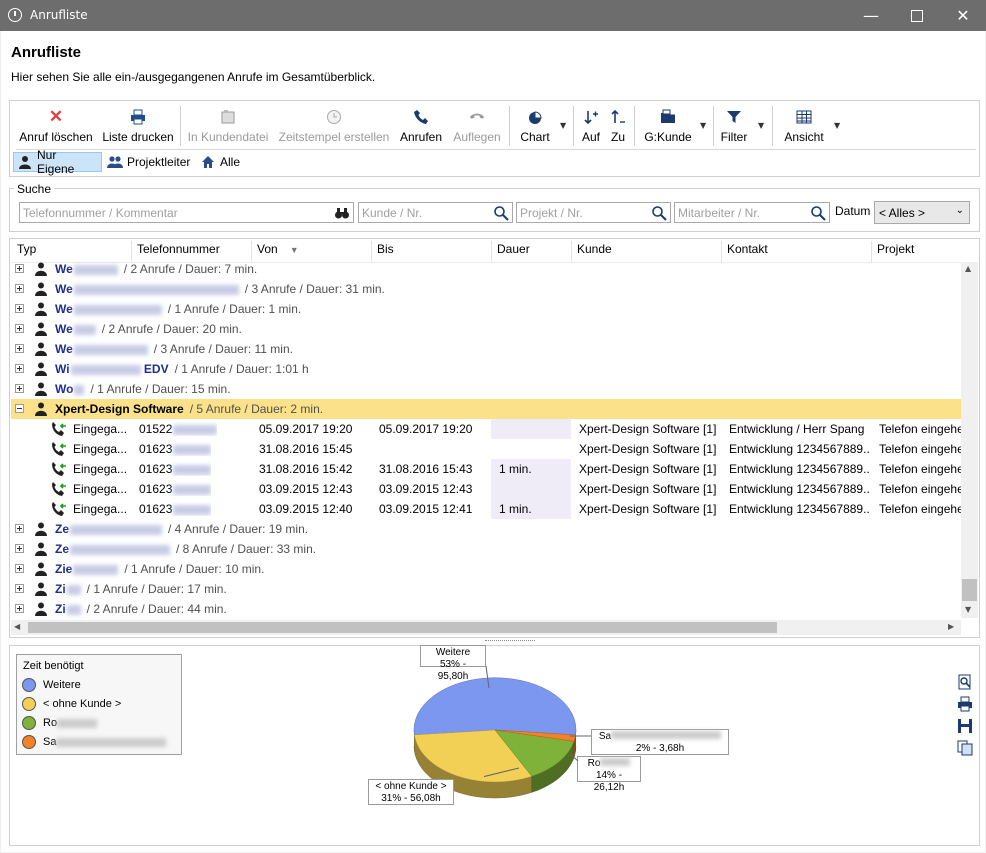  What do you see at coordinates (618, 126) in the screenshot?
I see `sort-descending-button: Zu` at bounding box center [618, 126].